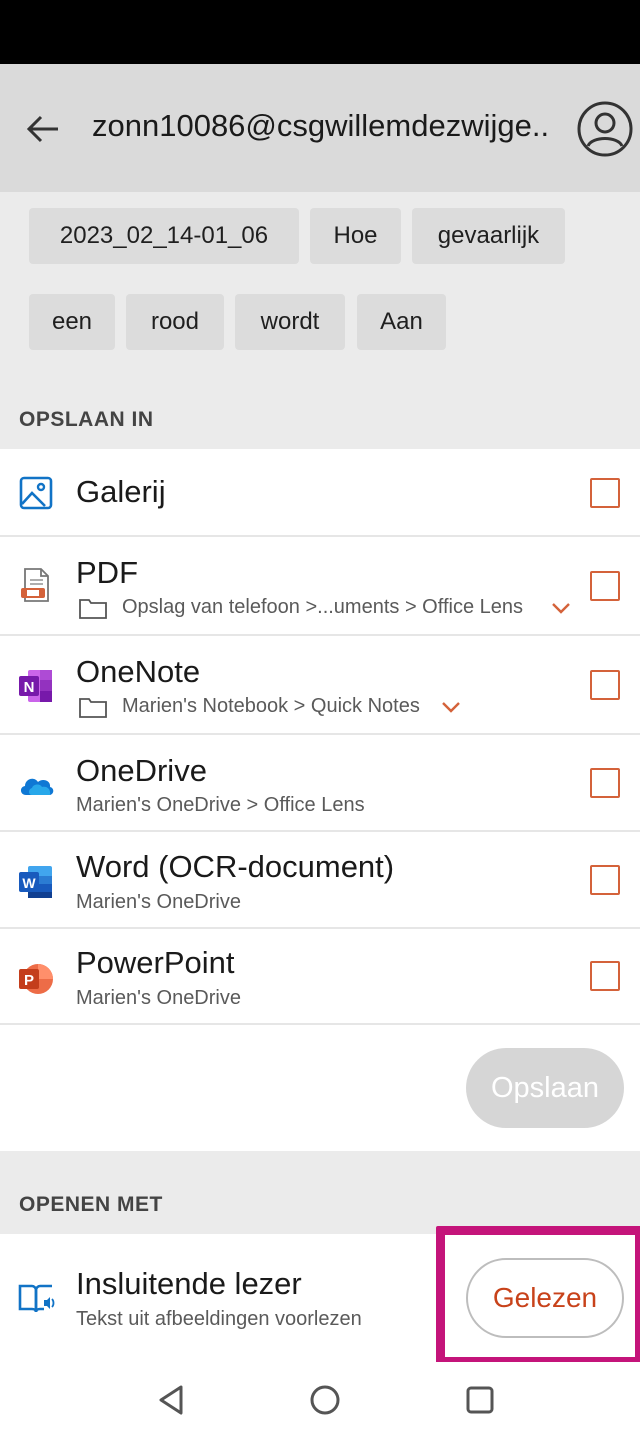 This screenshot has width=640, height=1440. I want to click on square-recents-icon, so click(480, 1400).